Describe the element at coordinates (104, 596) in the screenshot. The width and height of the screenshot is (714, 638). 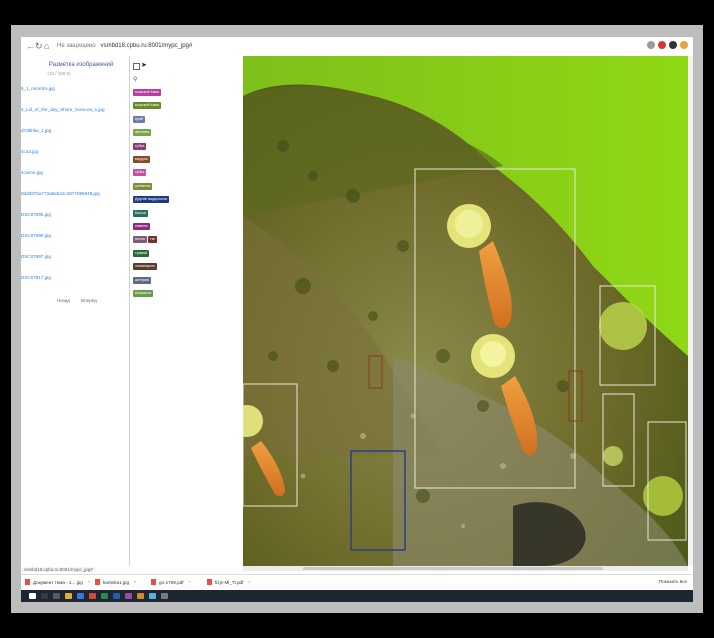
I see `excel-icon` at that location.